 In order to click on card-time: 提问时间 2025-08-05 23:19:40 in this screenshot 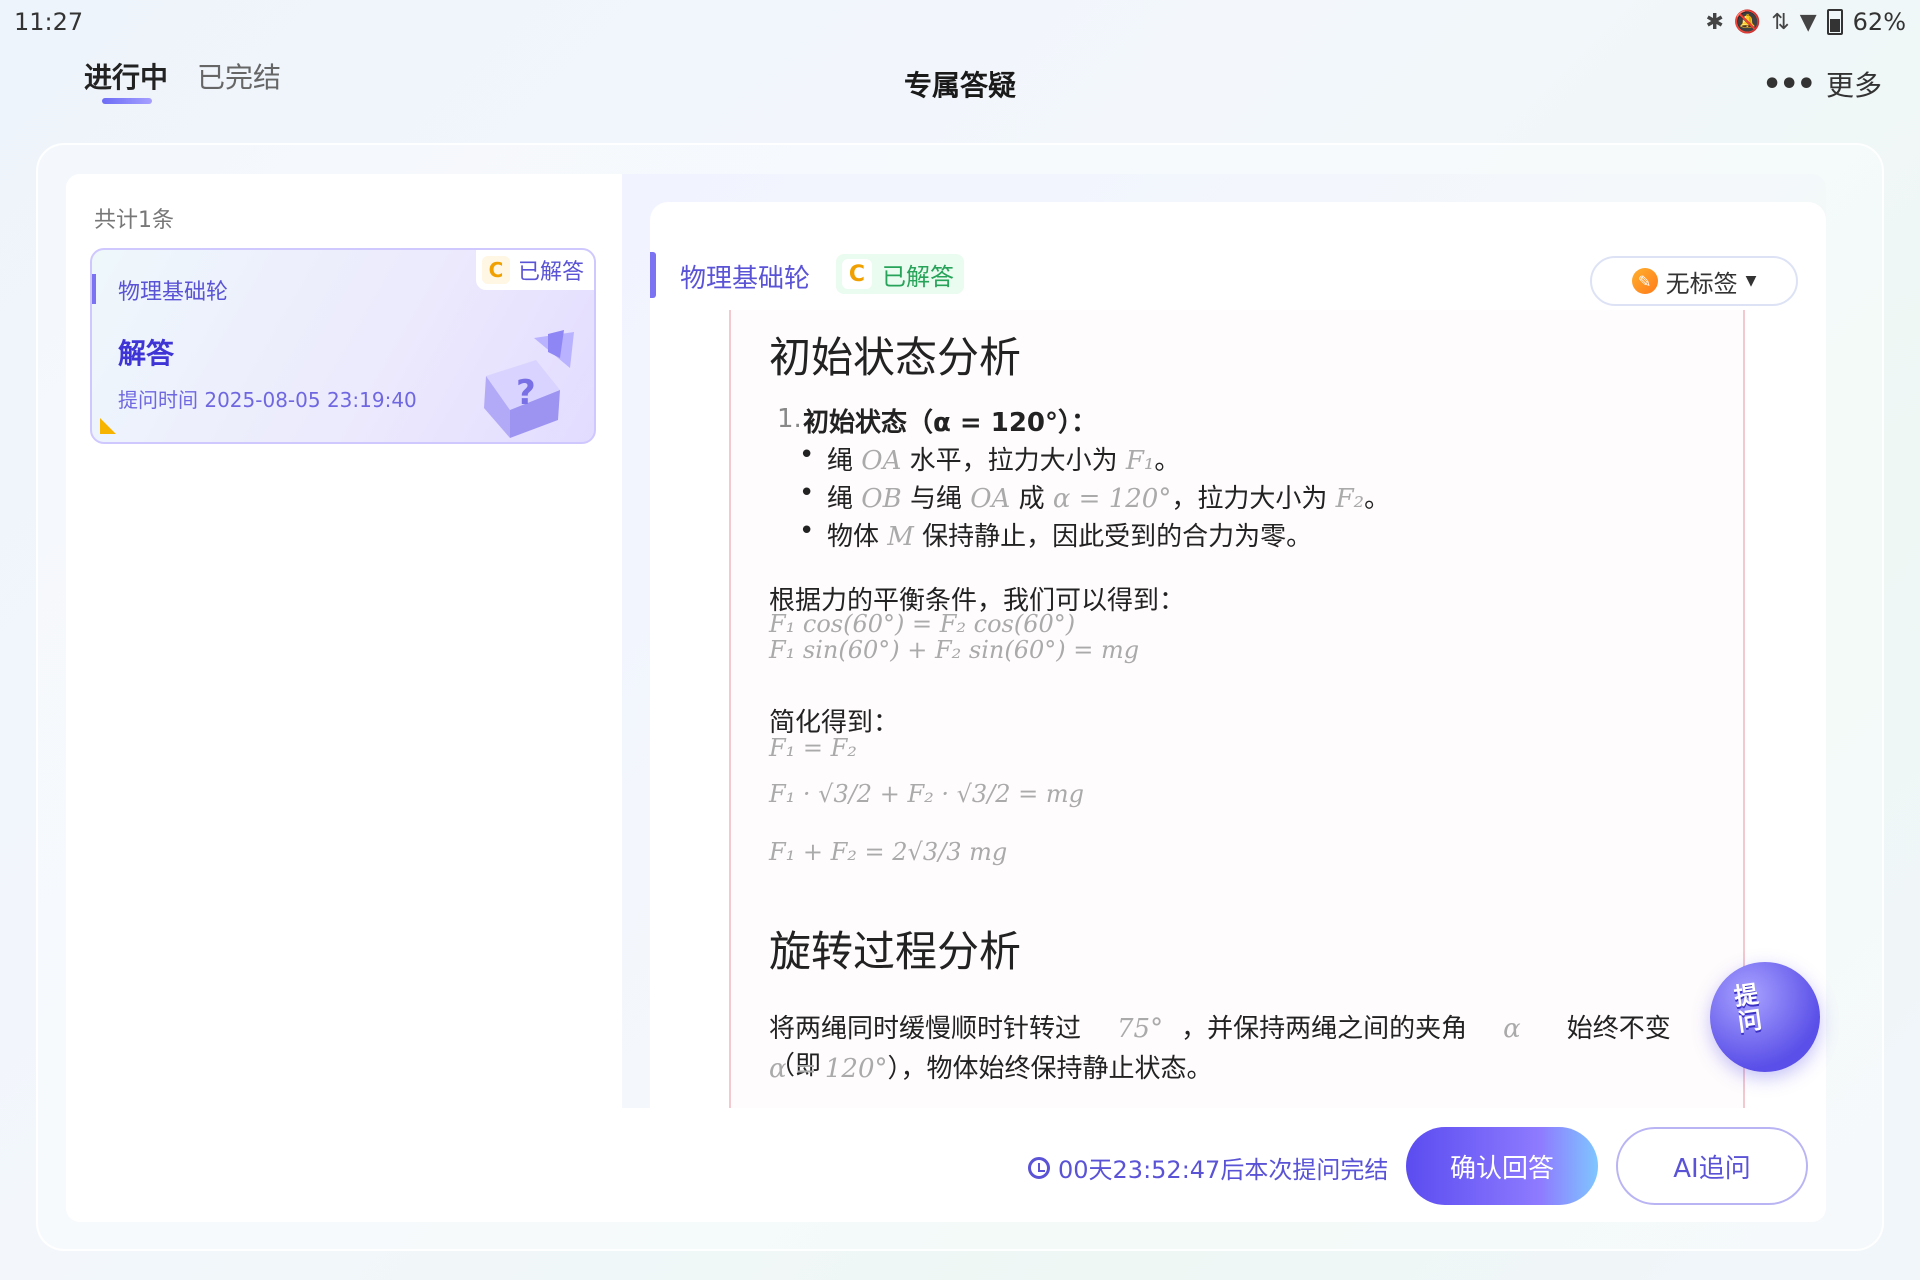, I will do `click(267, 400)`.